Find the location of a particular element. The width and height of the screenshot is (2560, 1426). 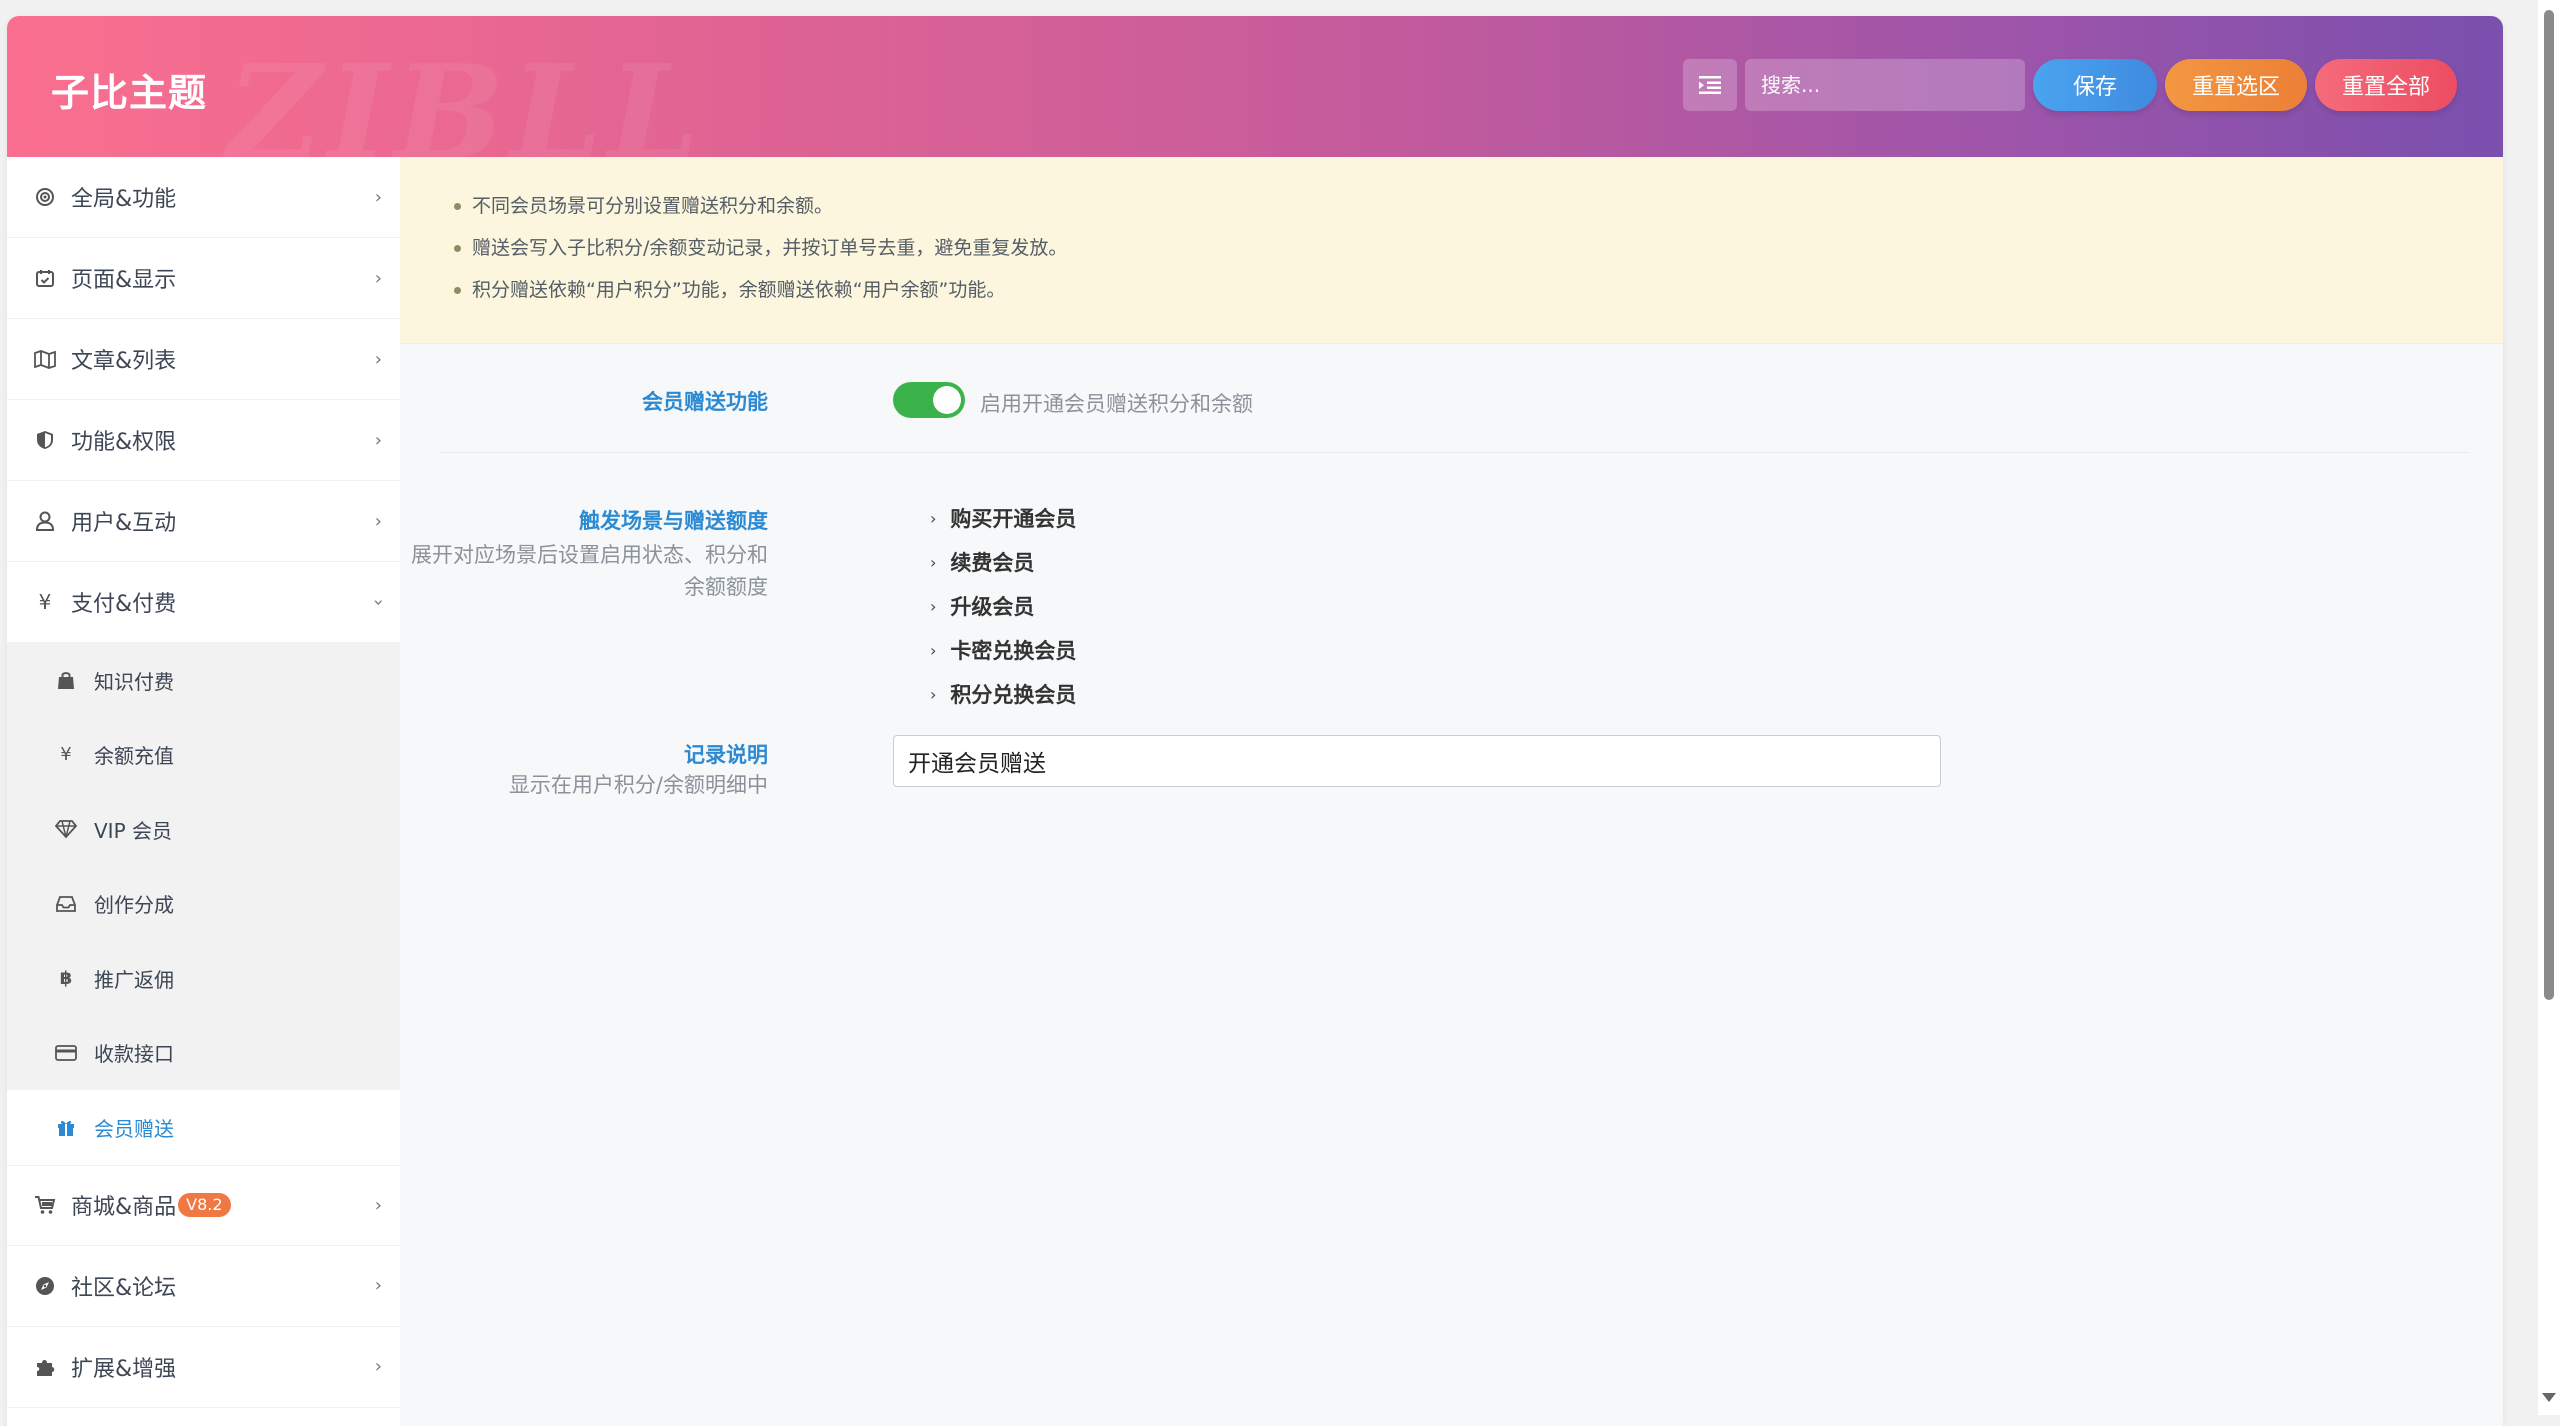

menu-toggle-button is located at coordinates (1710, 85).